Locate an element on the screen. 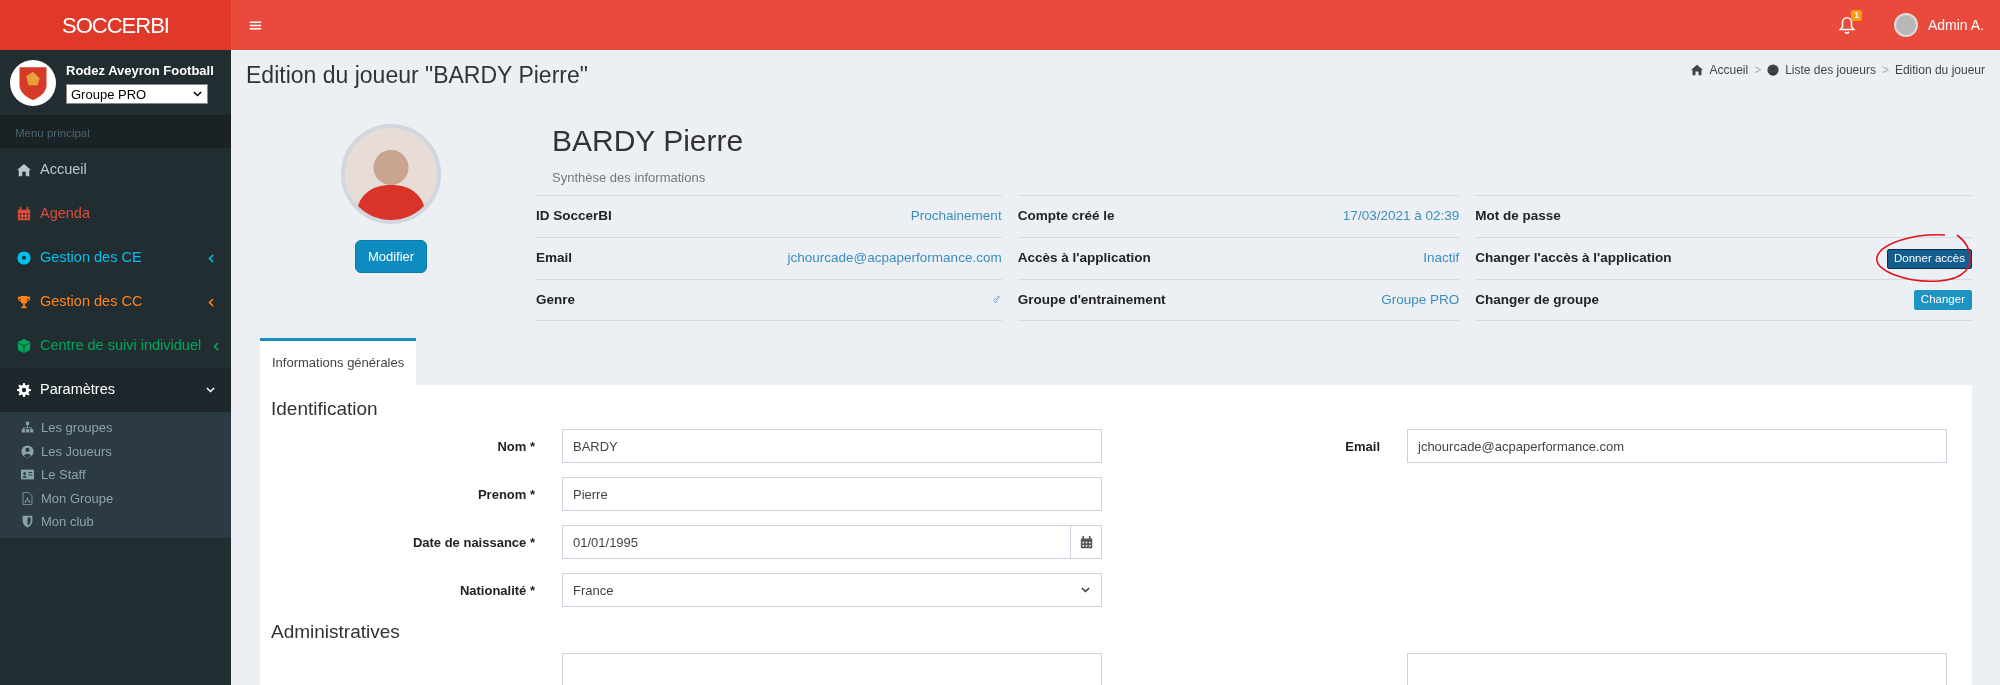 This screenshot has width=2000, height=685. chevron-down-icon is located at coordinates (210, 390).